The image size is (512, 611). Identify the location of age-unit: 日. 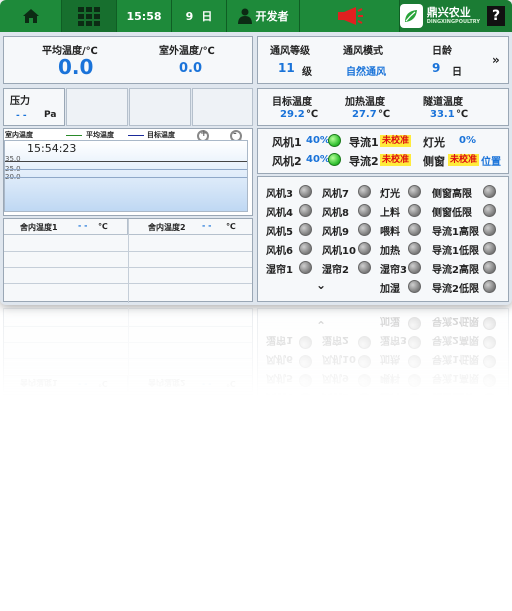
(457, 72).